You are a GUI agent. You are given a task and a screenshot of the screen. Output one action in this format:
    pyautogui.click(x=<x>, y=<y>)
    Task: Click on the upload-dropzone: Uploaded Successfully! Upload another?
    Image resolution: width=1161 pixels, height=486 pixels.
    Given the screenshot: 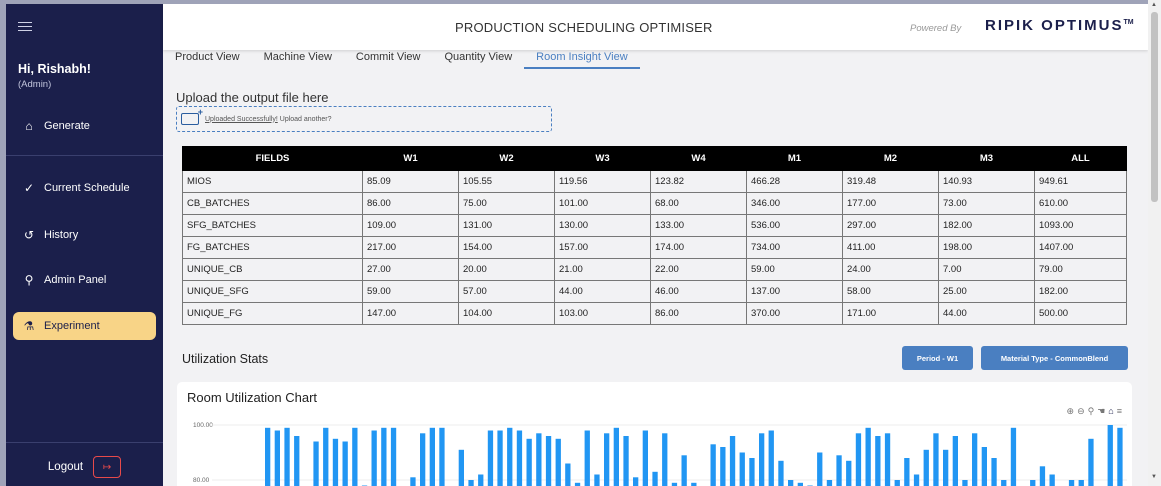 What is the action you would take?
    pyautogui.click(x=364, y=119)
    